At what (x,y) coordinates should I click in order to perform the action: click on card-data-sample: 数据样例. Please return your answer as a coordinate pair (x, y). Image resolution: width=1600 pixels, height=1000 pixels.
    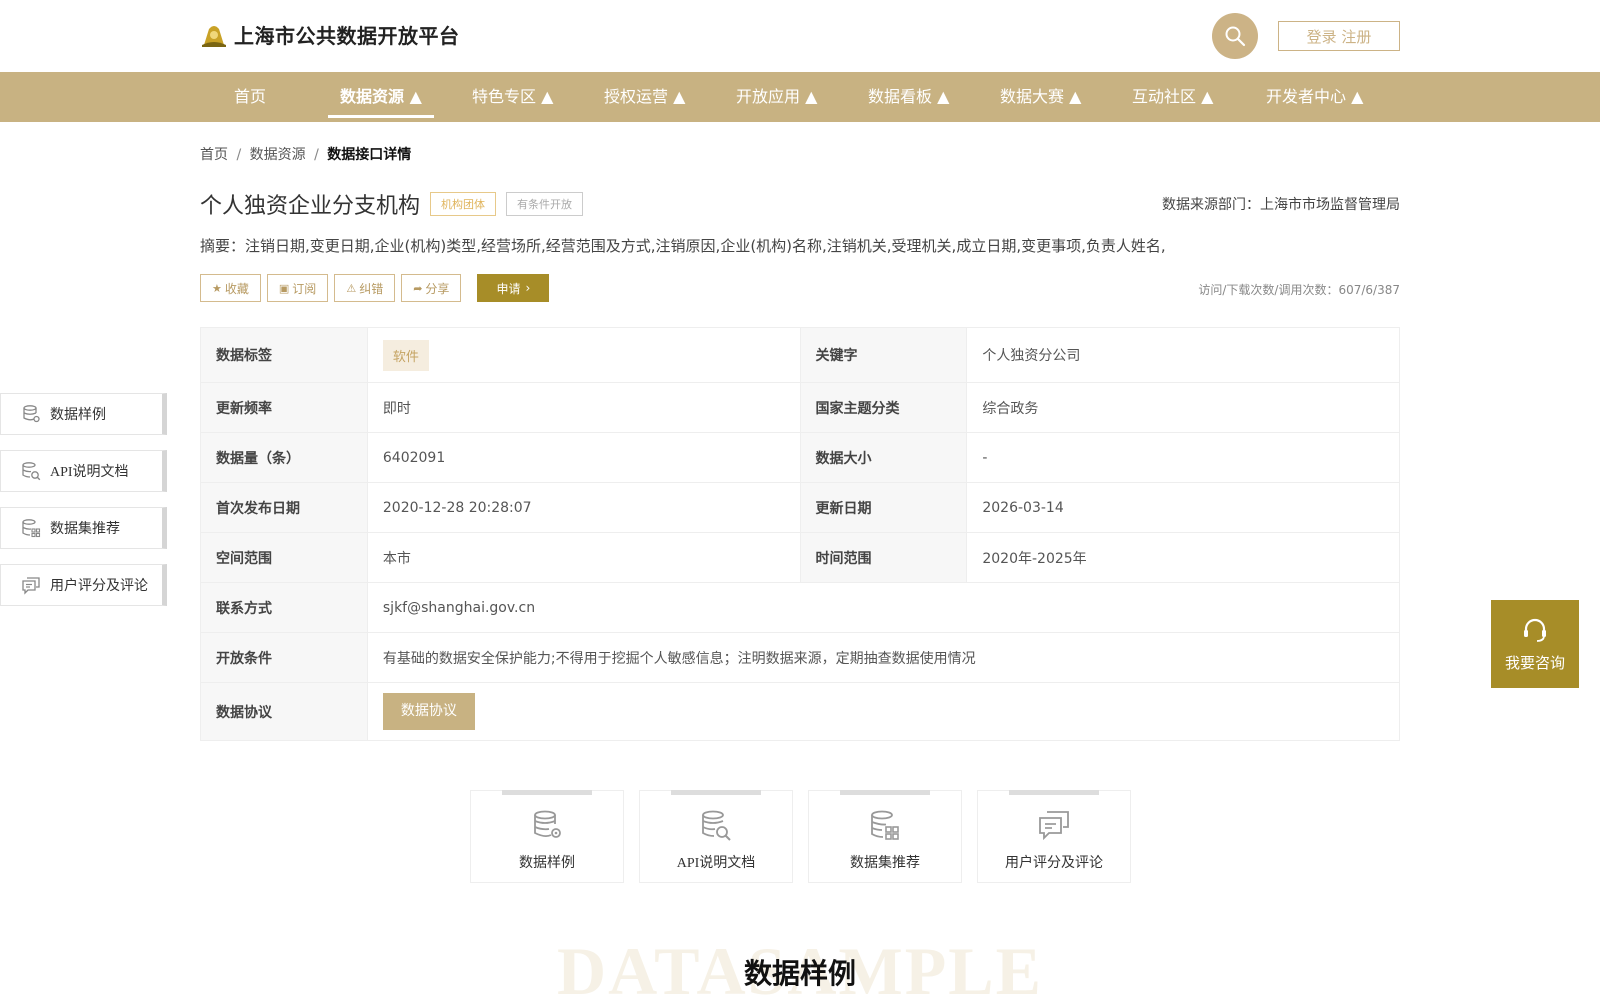
    Looking at the image, I should click on (547, 836).